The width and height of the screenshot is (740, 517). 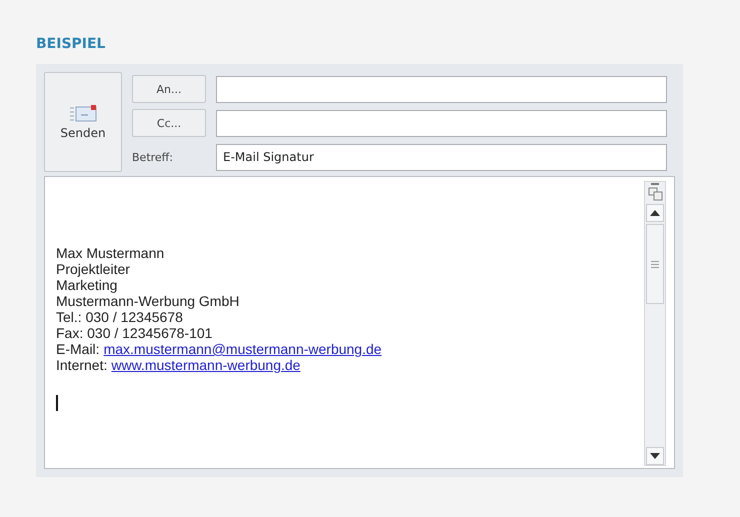 I want to click on signature-line: Tel.: 030 / 12345678, so click(x=119, y=317).